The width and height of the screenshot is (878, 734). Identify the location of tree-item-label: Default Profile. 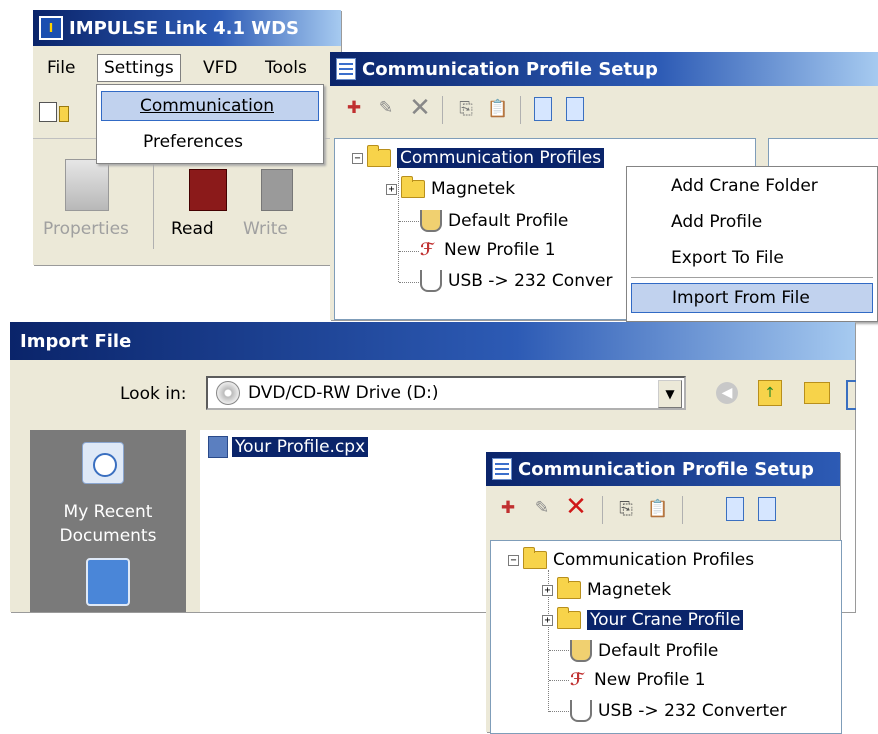
(658, 651).